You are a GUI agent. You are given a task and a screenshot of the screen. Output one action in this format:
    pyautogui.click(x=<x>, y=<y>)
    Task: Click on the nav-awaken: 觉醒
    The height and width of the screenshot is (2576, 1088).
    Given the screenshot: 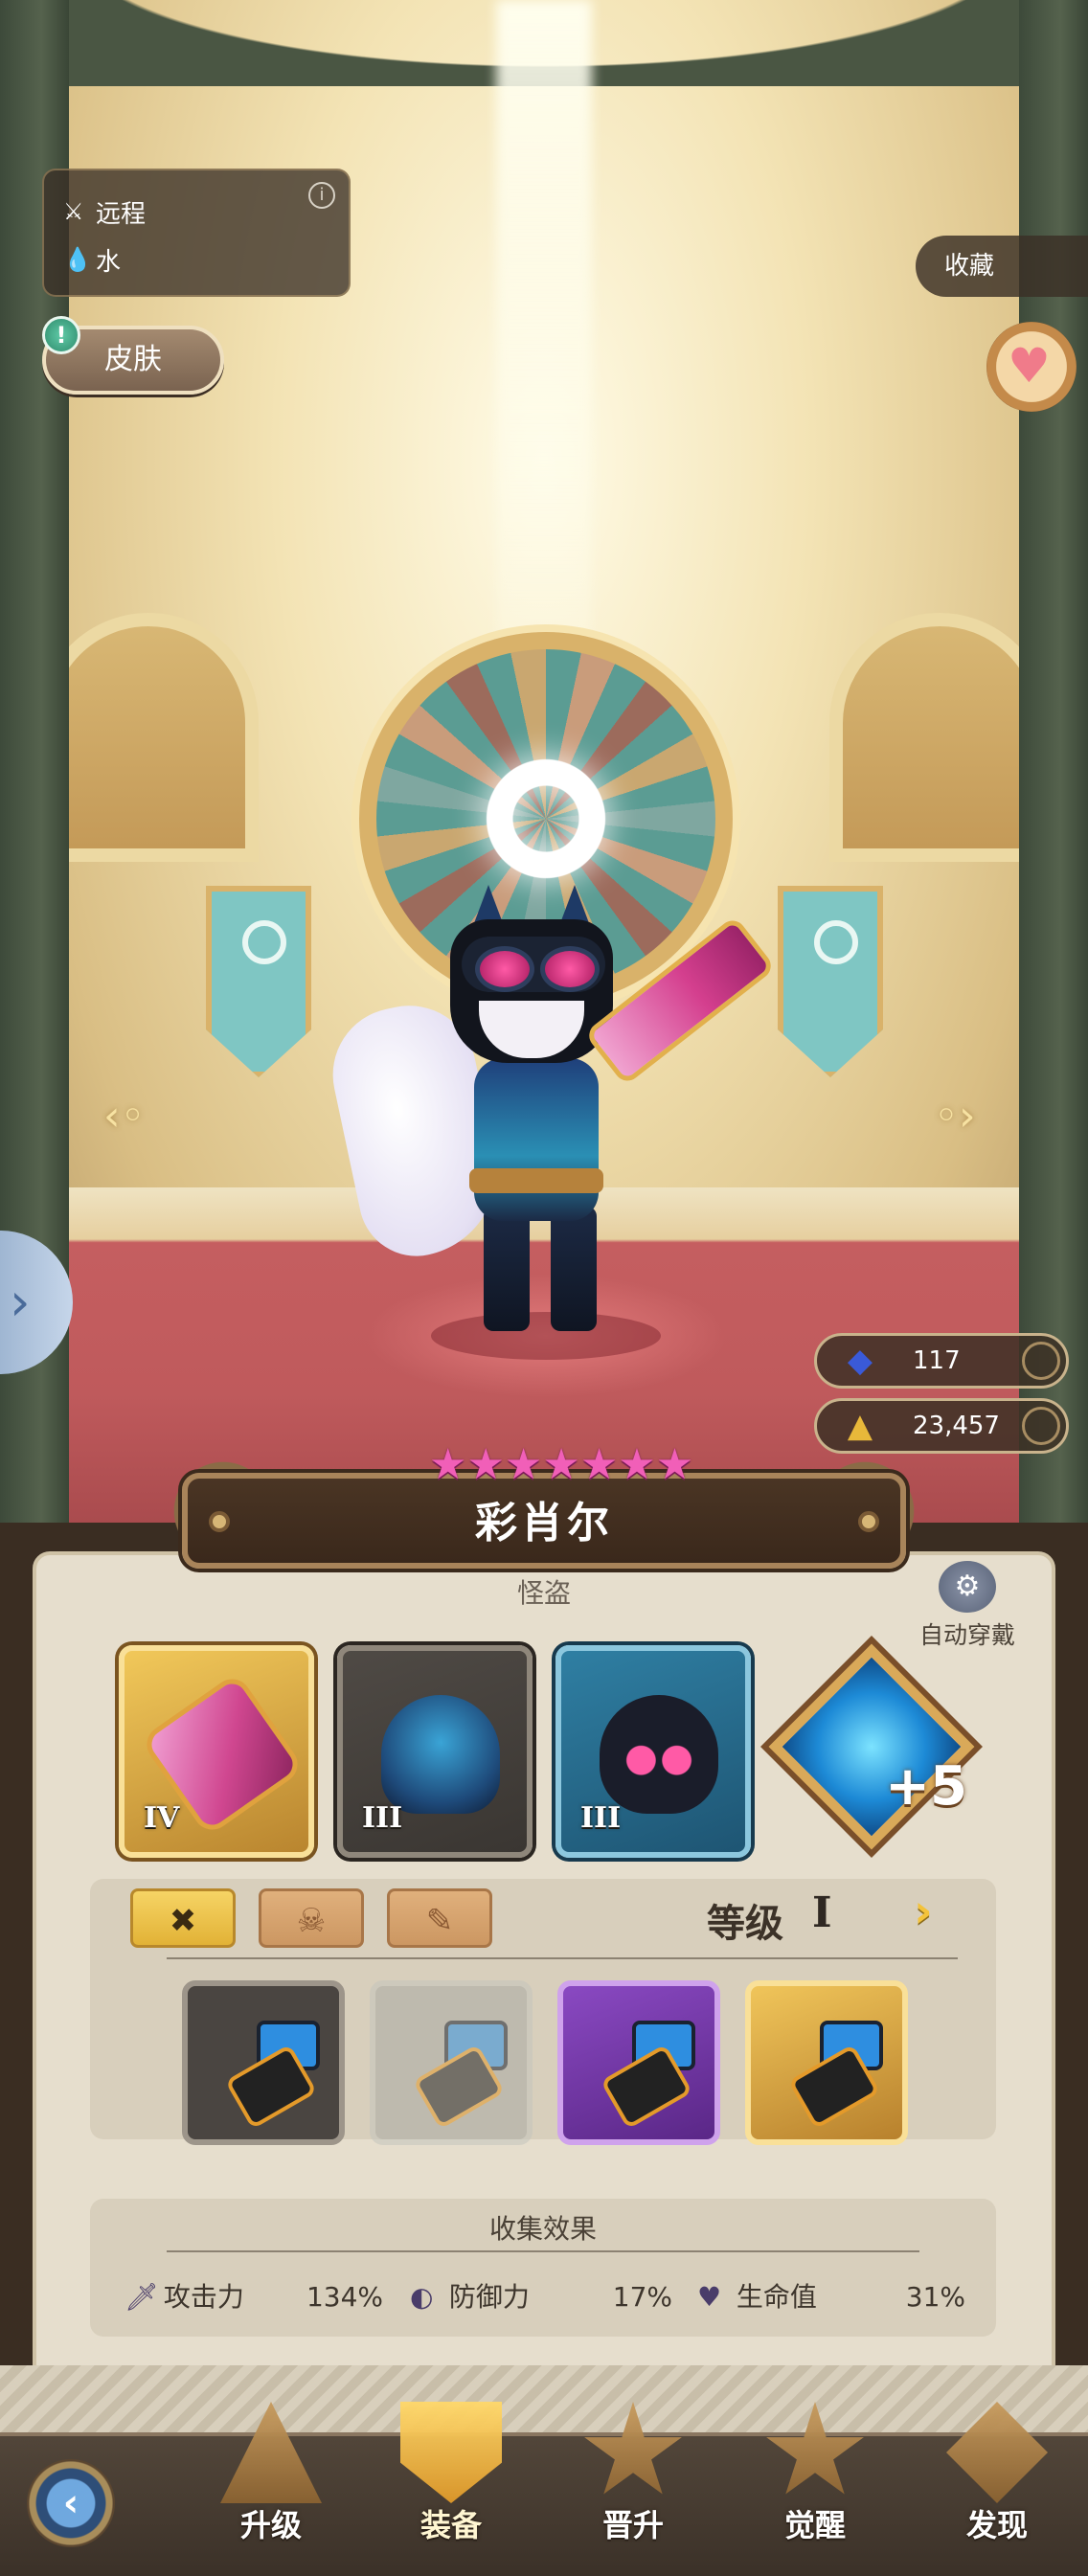 What is the action you would take?
    pyautogui.click(x=815, y=2484)
    